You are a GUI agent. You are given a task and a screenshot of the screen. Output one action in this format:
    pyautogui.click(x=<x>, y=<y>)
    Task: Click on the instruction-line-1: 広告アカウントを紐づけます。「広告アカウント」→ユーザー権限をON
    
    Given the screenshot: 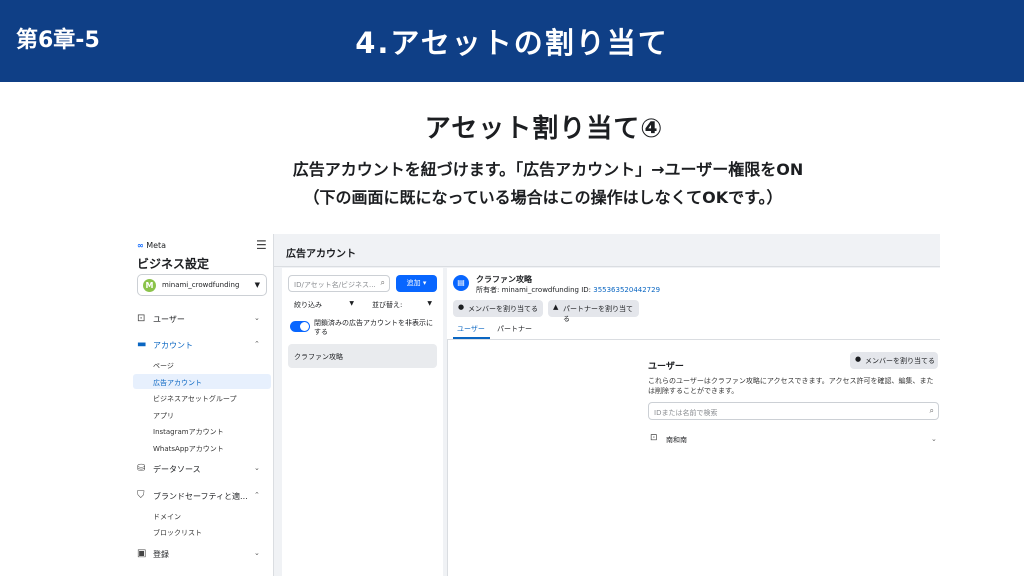 What is the action you would take?
    pyautogui.click(x=548, y=169)
    